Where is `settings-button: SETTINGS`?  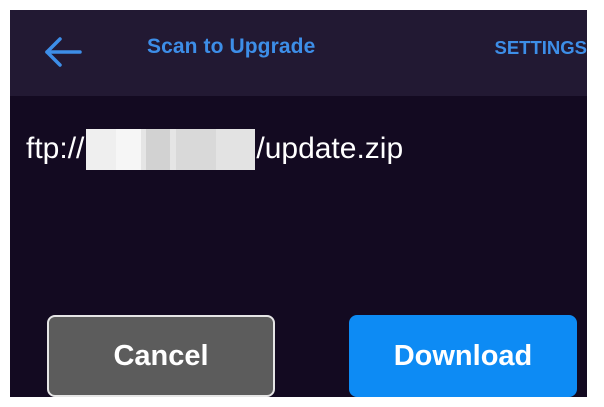
settings-button: SETTINGS is located at coordinates (540, 48).